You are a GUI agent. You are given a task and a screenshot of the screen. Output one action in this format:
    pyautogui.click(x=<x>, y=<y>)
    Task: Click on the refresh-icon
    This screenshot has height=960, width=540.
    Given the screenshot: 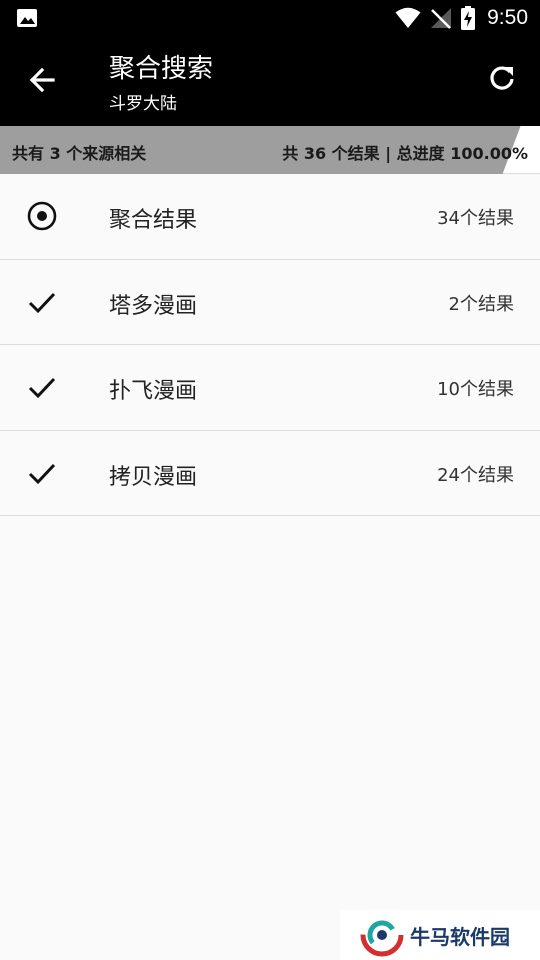 What is the action you would take?
    pyautogui.click(x=502, y=78)
    